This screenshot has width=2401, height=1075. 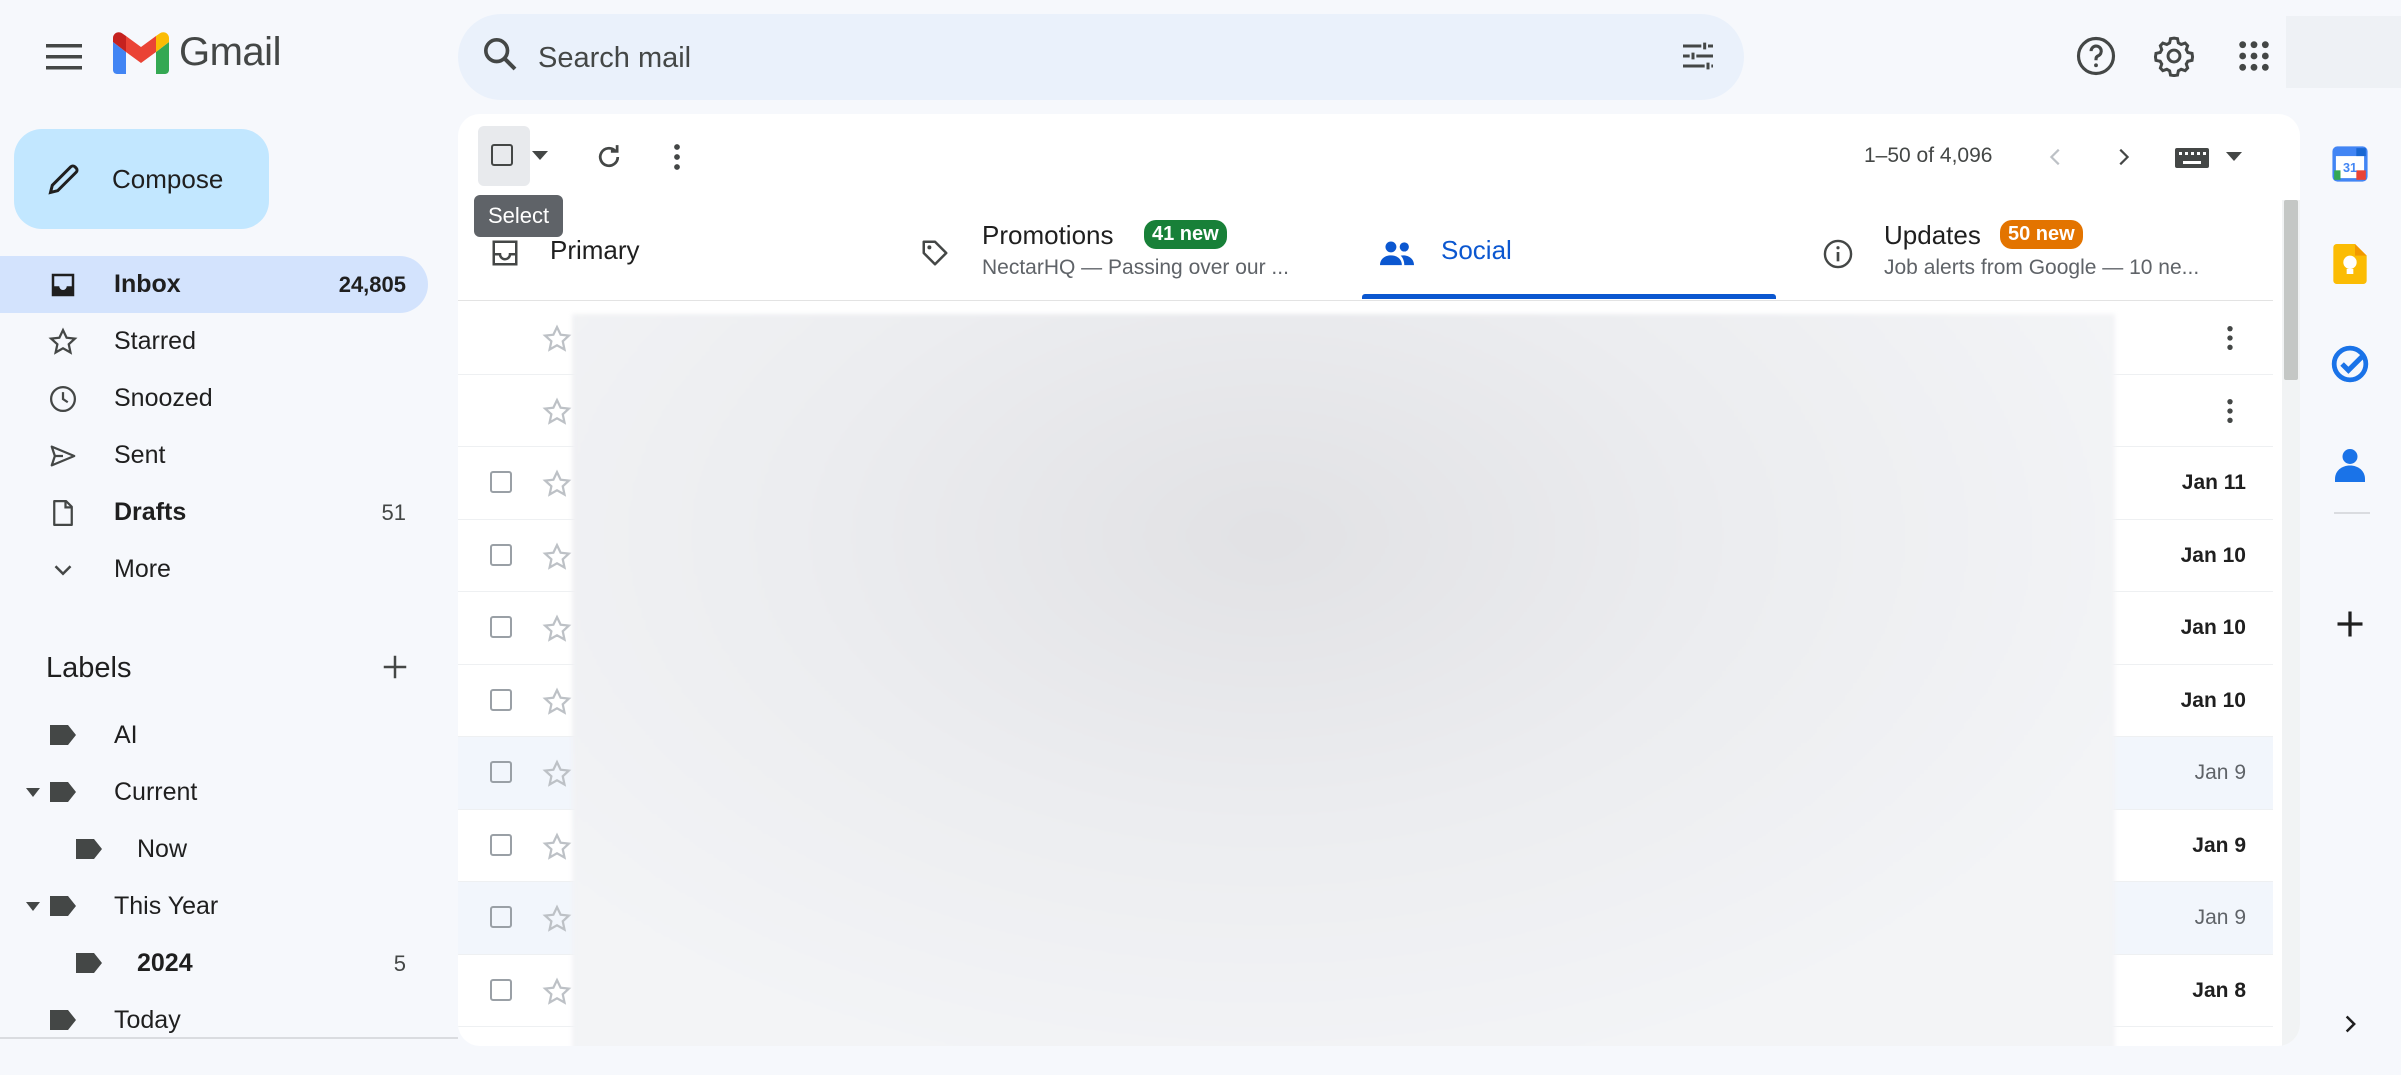 What do you see at coordinates (2213, 482) in the screenshot?
I see `email-date: Jan 11` at bounding box center [2213, 482].